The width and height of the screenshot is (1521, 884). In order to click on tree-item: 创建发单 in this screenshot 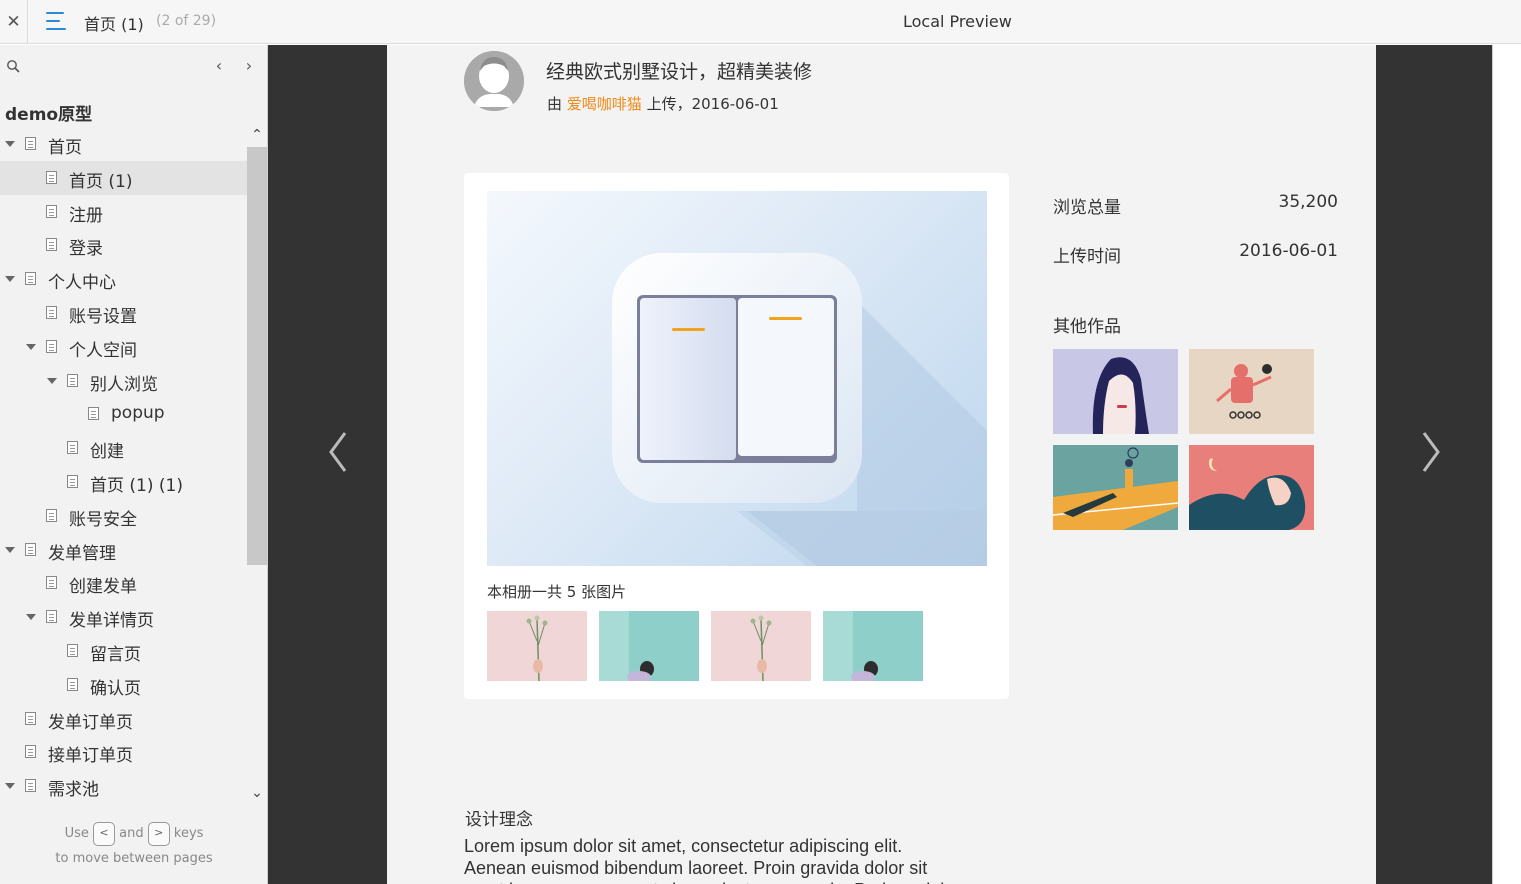, I will do `click(123, 583)`.